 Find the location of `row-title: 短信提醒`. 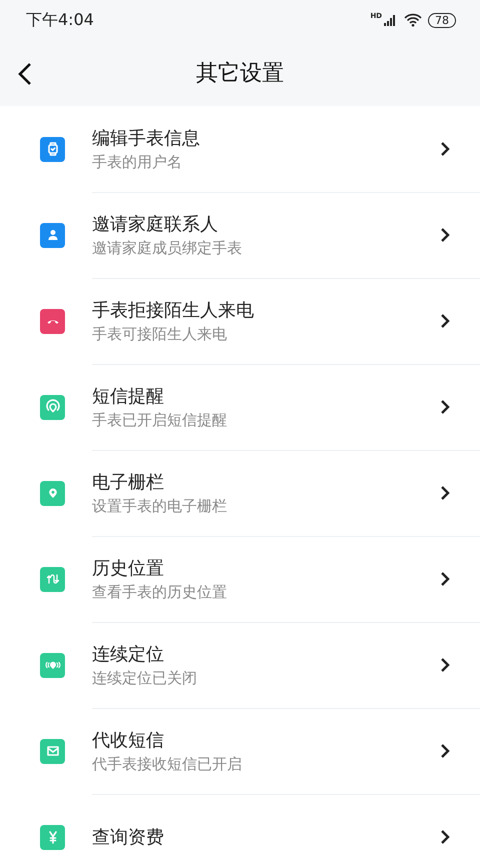

row-title: 短信提醒 is located at coordinates (128, 396).